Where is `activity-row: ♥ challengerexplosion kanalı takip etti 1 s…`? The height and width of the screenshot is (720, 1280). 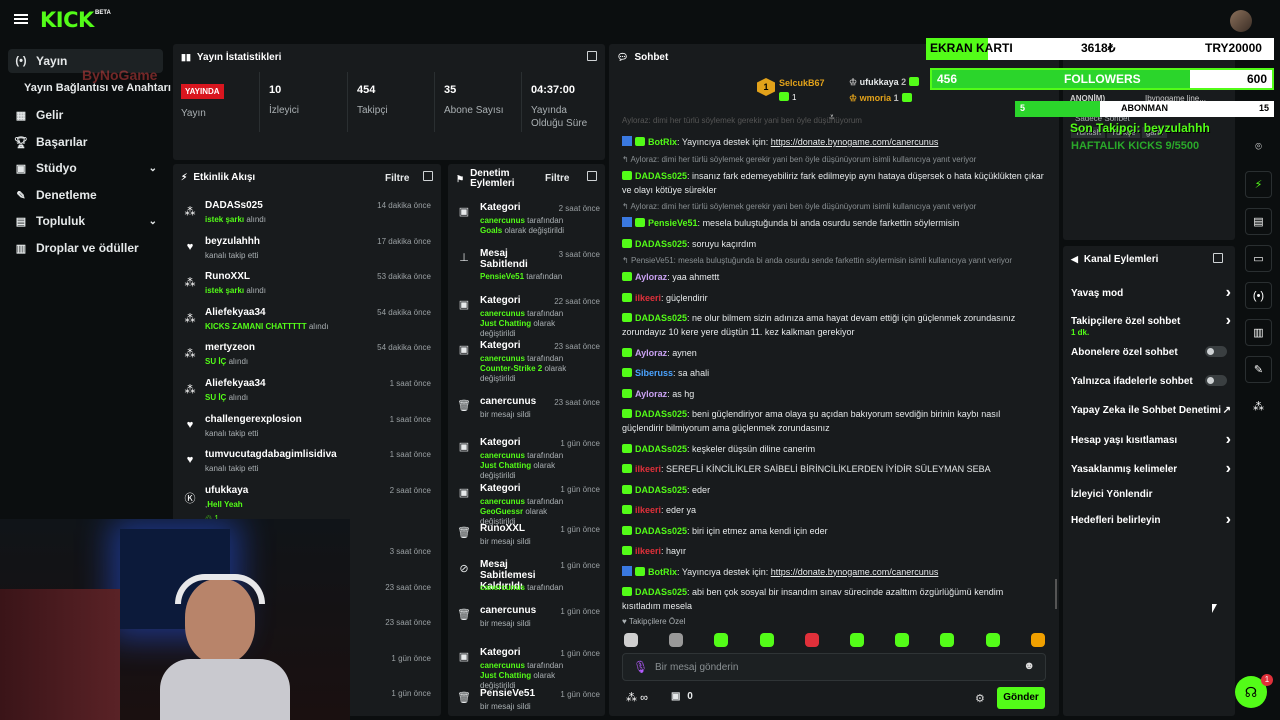
activity-row: ♥ challengerexplosion kanalı takip etti 1 s… is located at coordinates (307, 429).